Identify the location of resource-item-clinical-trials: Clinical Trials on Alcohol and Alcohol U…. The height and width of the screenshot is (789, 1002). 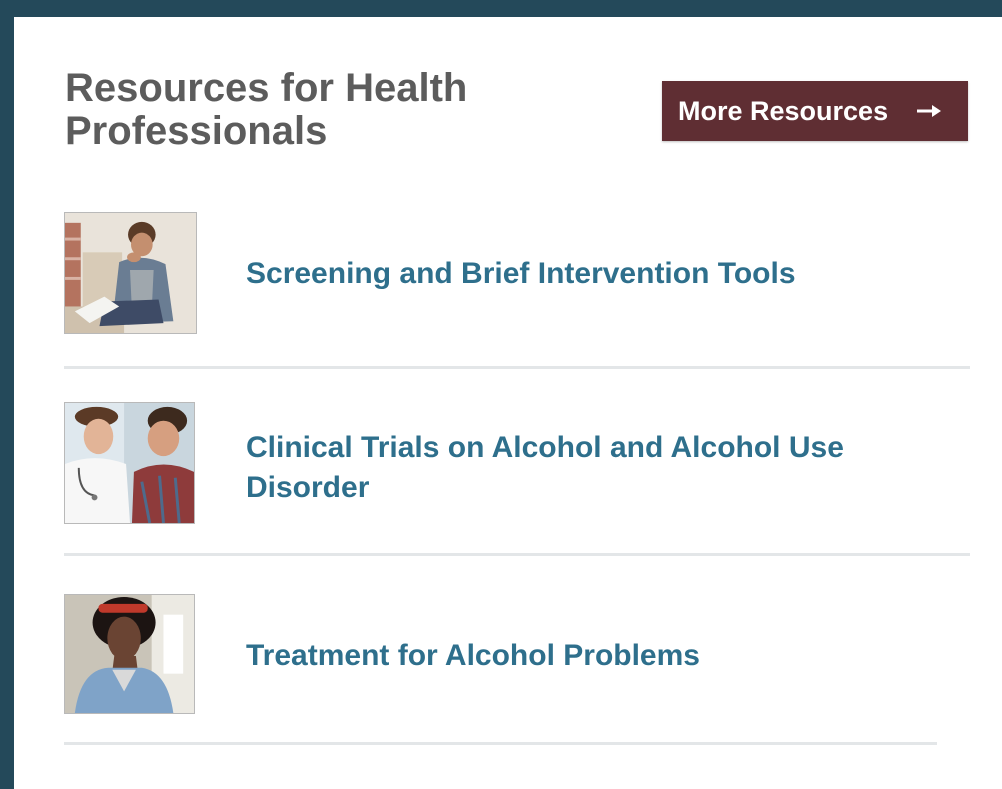
(517, 467).